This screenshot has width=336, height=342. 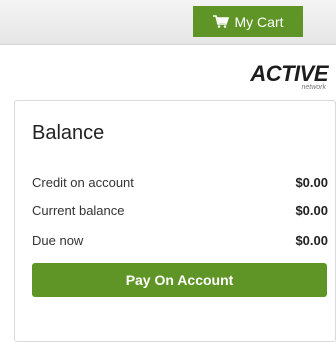 I want to click on my-cart-button: My Cart, so click(x=248, y=21).